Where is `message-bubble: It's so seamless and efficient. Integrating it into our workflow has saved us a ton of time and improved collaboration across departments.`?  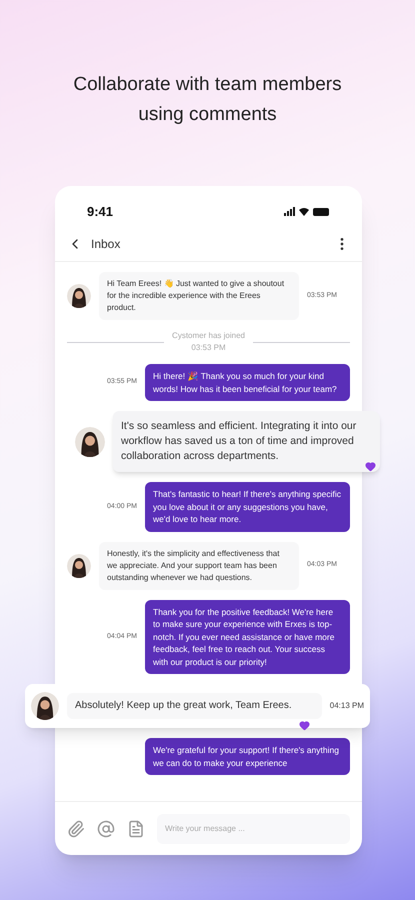 message-bubble: It's so seamless and efficient. Integrating it into our workflow has saved us a ton of time and improved collaboration across departments. is located at coordinates (246, 441).